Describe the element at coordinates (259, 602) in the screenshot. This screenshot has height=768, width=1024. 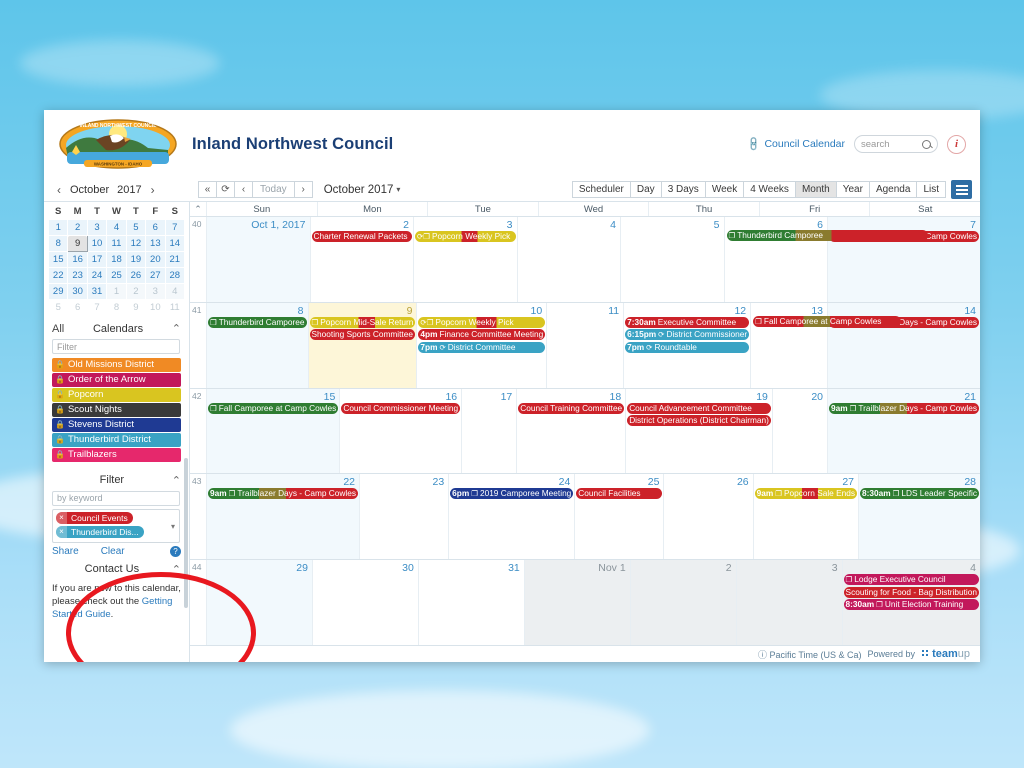
I see `day-cell: 29` at that location.